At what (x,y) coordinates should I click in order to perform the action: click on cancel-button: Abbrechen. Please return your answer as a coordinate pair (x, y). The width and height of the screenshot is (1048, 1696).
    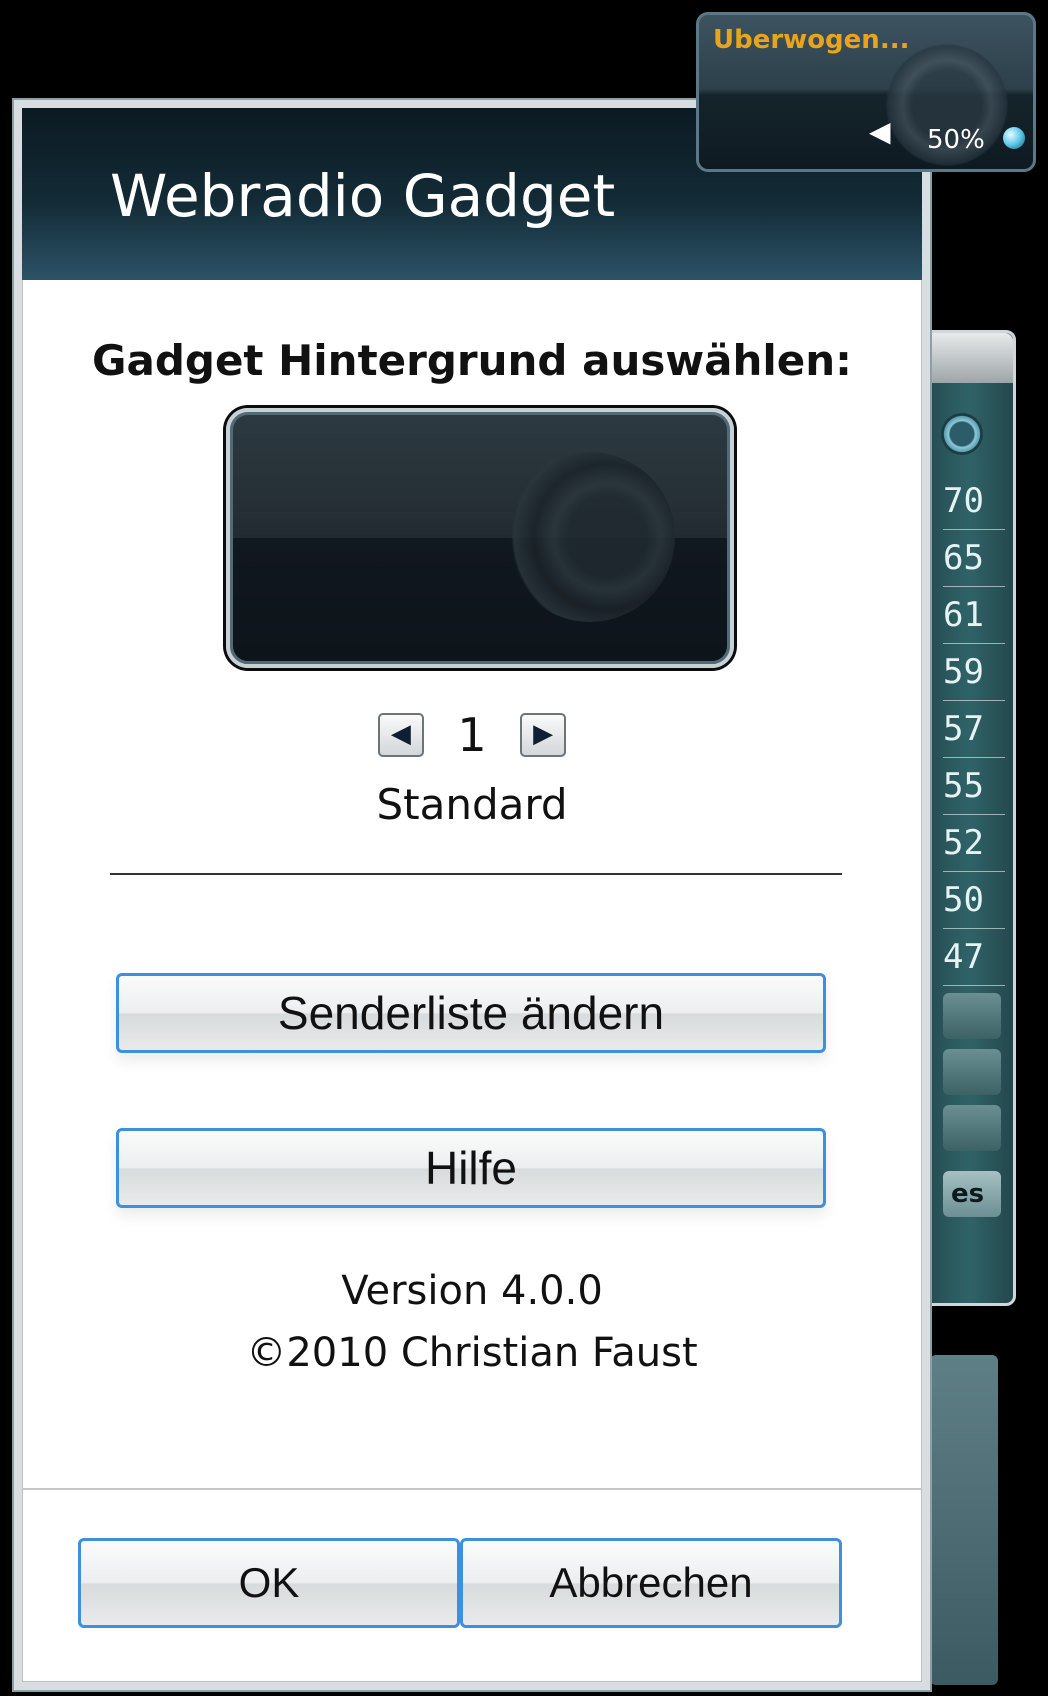
    Looking at the image, I should click on (651, 1583).